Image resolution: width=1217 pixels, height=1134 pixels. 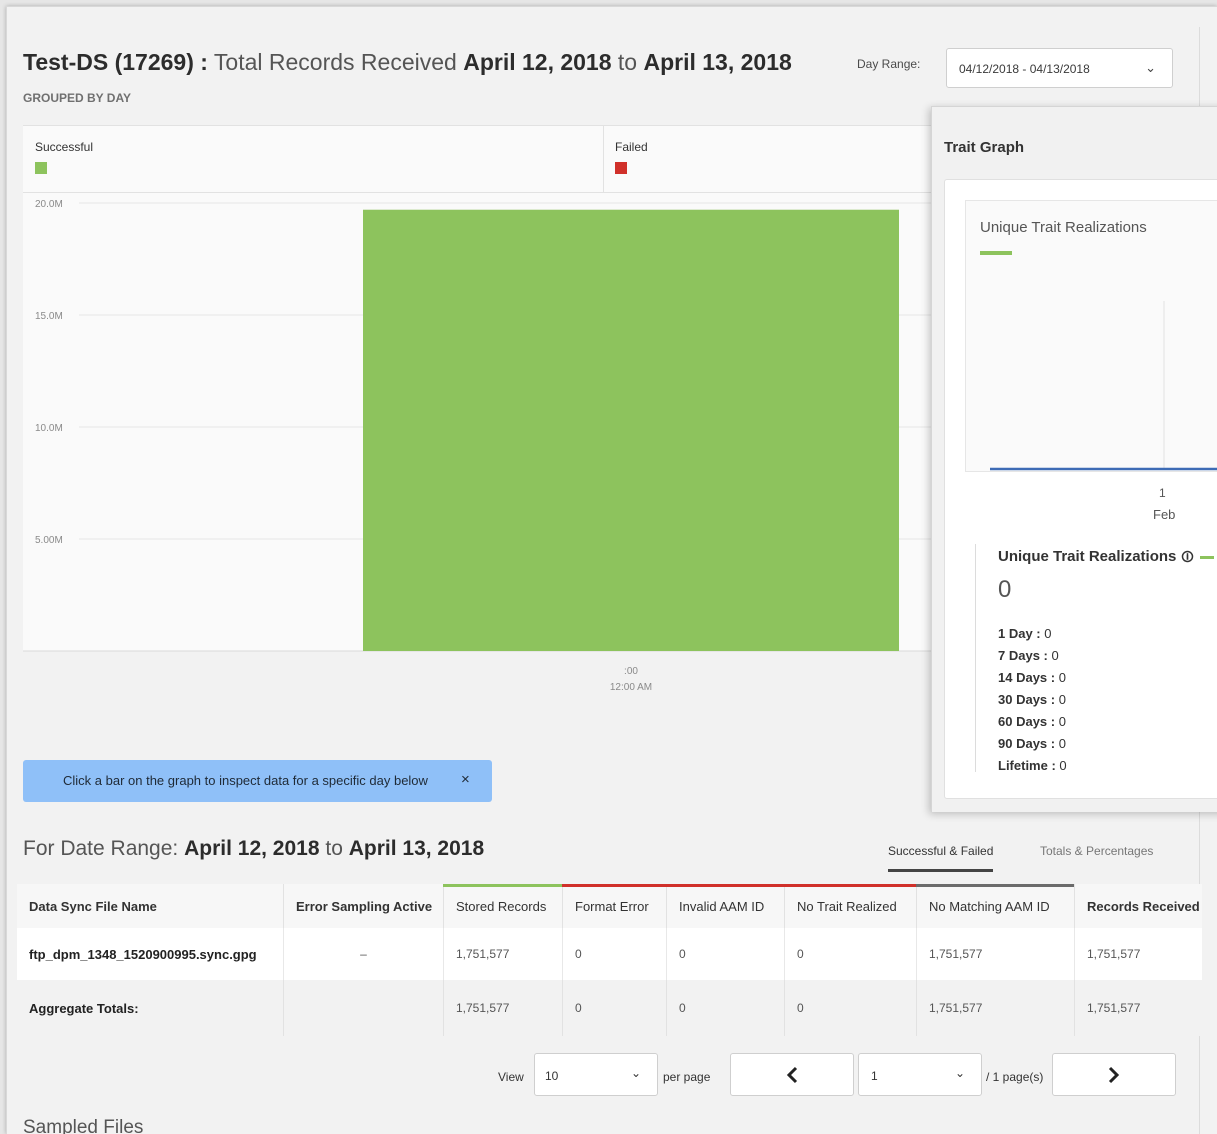 I want to click on day-range-select: 04/12/2018 - 04/13/2018 ⌄, so click(x=1059, y=68).